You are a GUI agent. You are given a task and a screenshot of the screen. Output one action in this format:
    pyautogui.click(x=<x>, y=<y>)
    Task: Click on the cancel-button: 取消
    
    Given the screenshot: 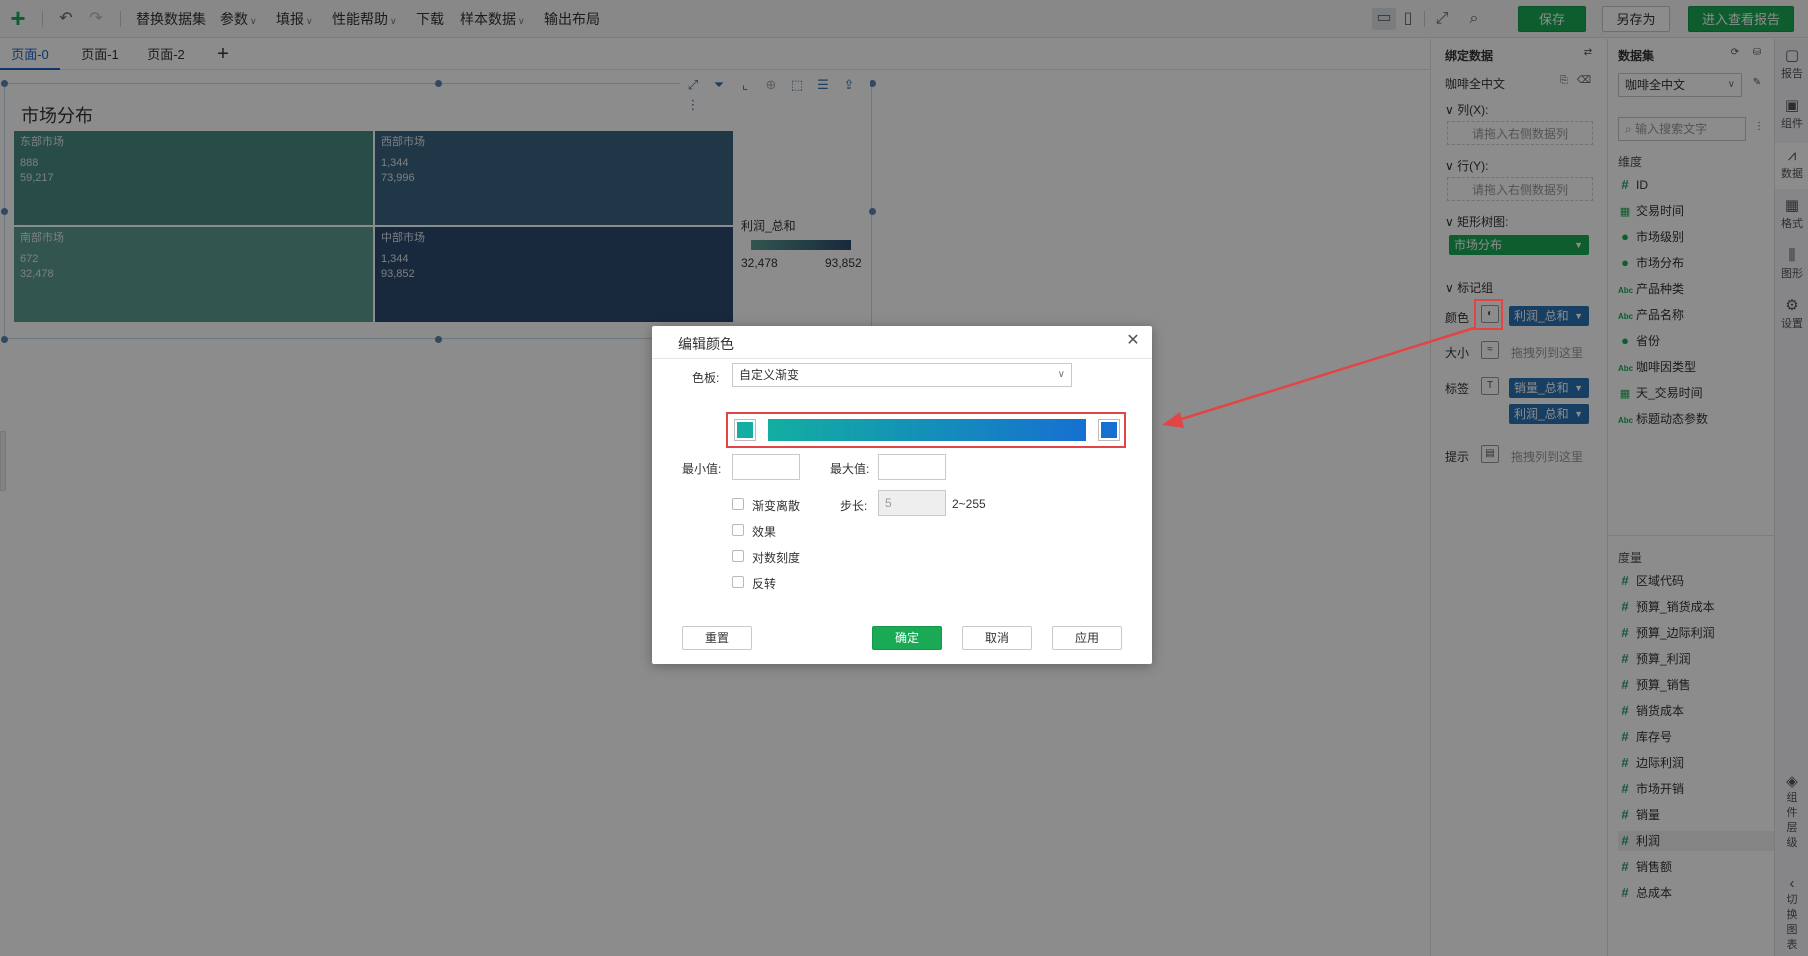 What is the action you would take?
    pyautogui.click(x=997, y=638)
    